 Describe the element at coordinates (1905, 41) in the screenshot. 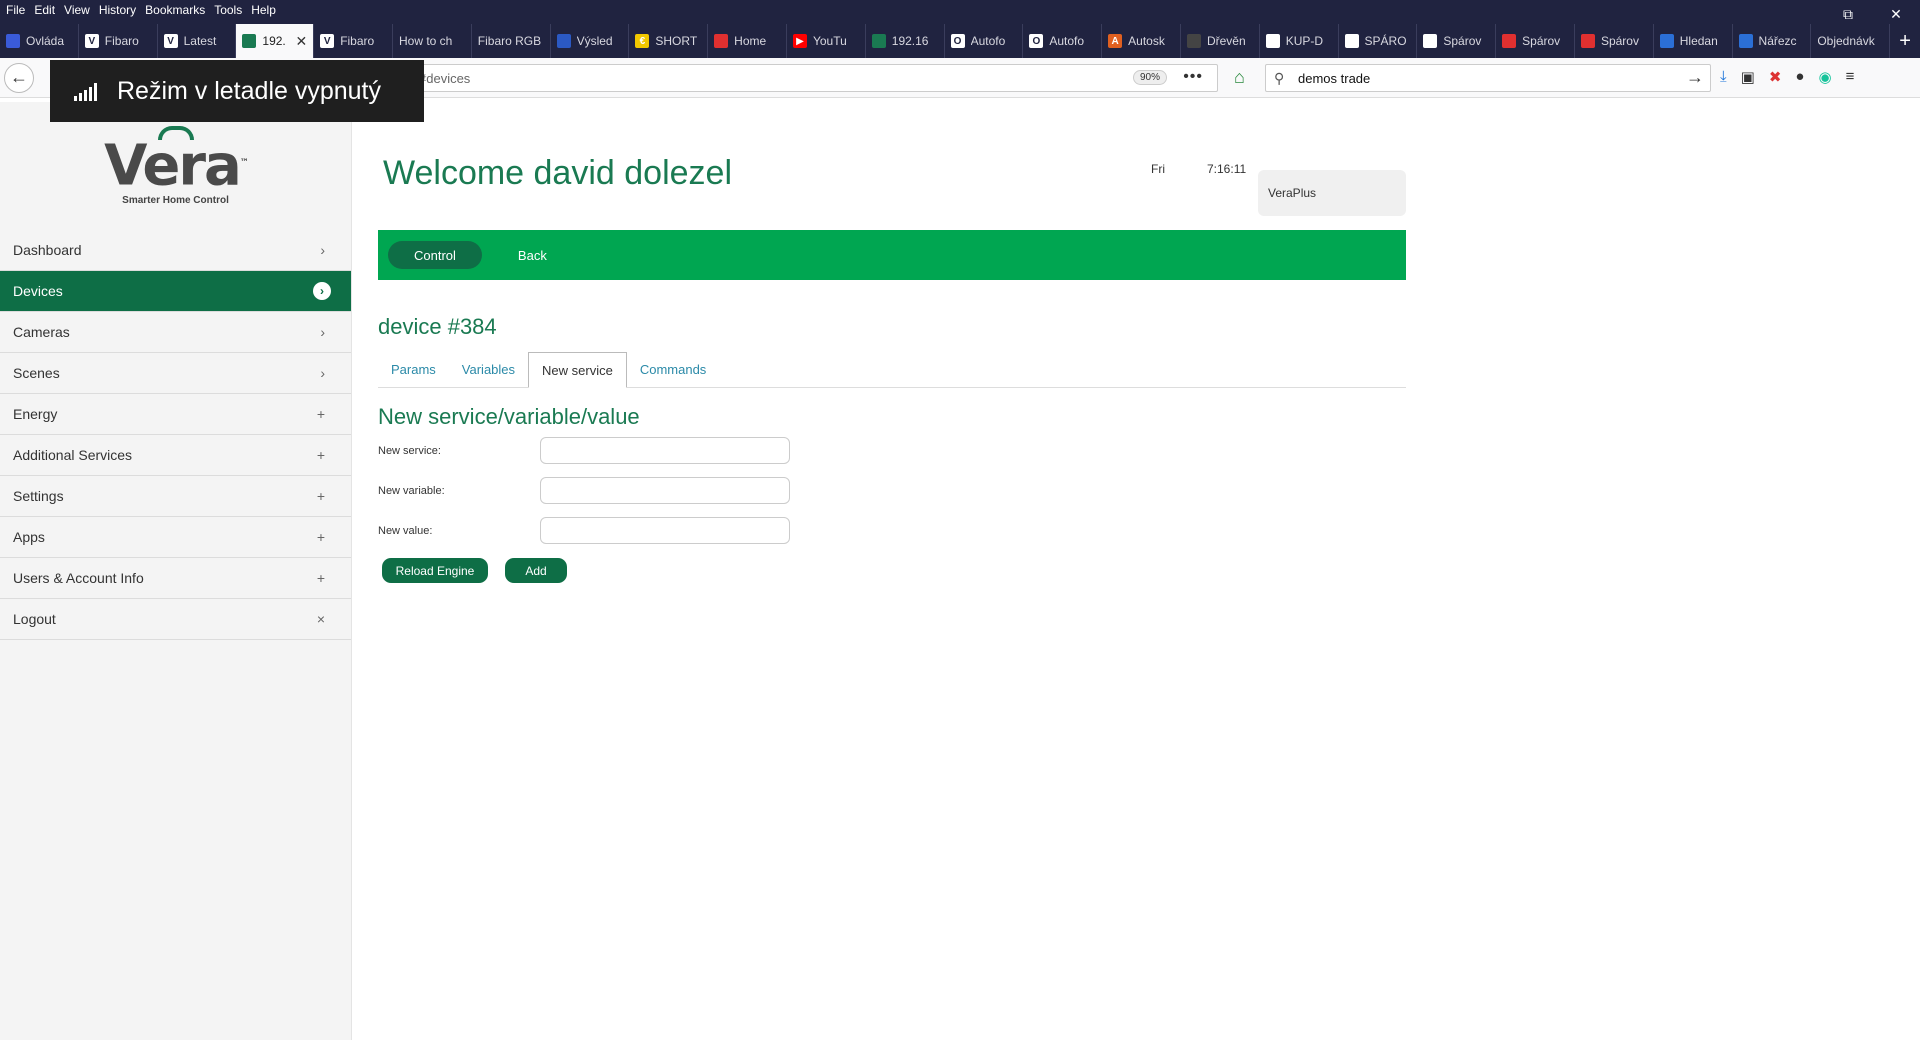

I see `new-tab-button: +` at that location.